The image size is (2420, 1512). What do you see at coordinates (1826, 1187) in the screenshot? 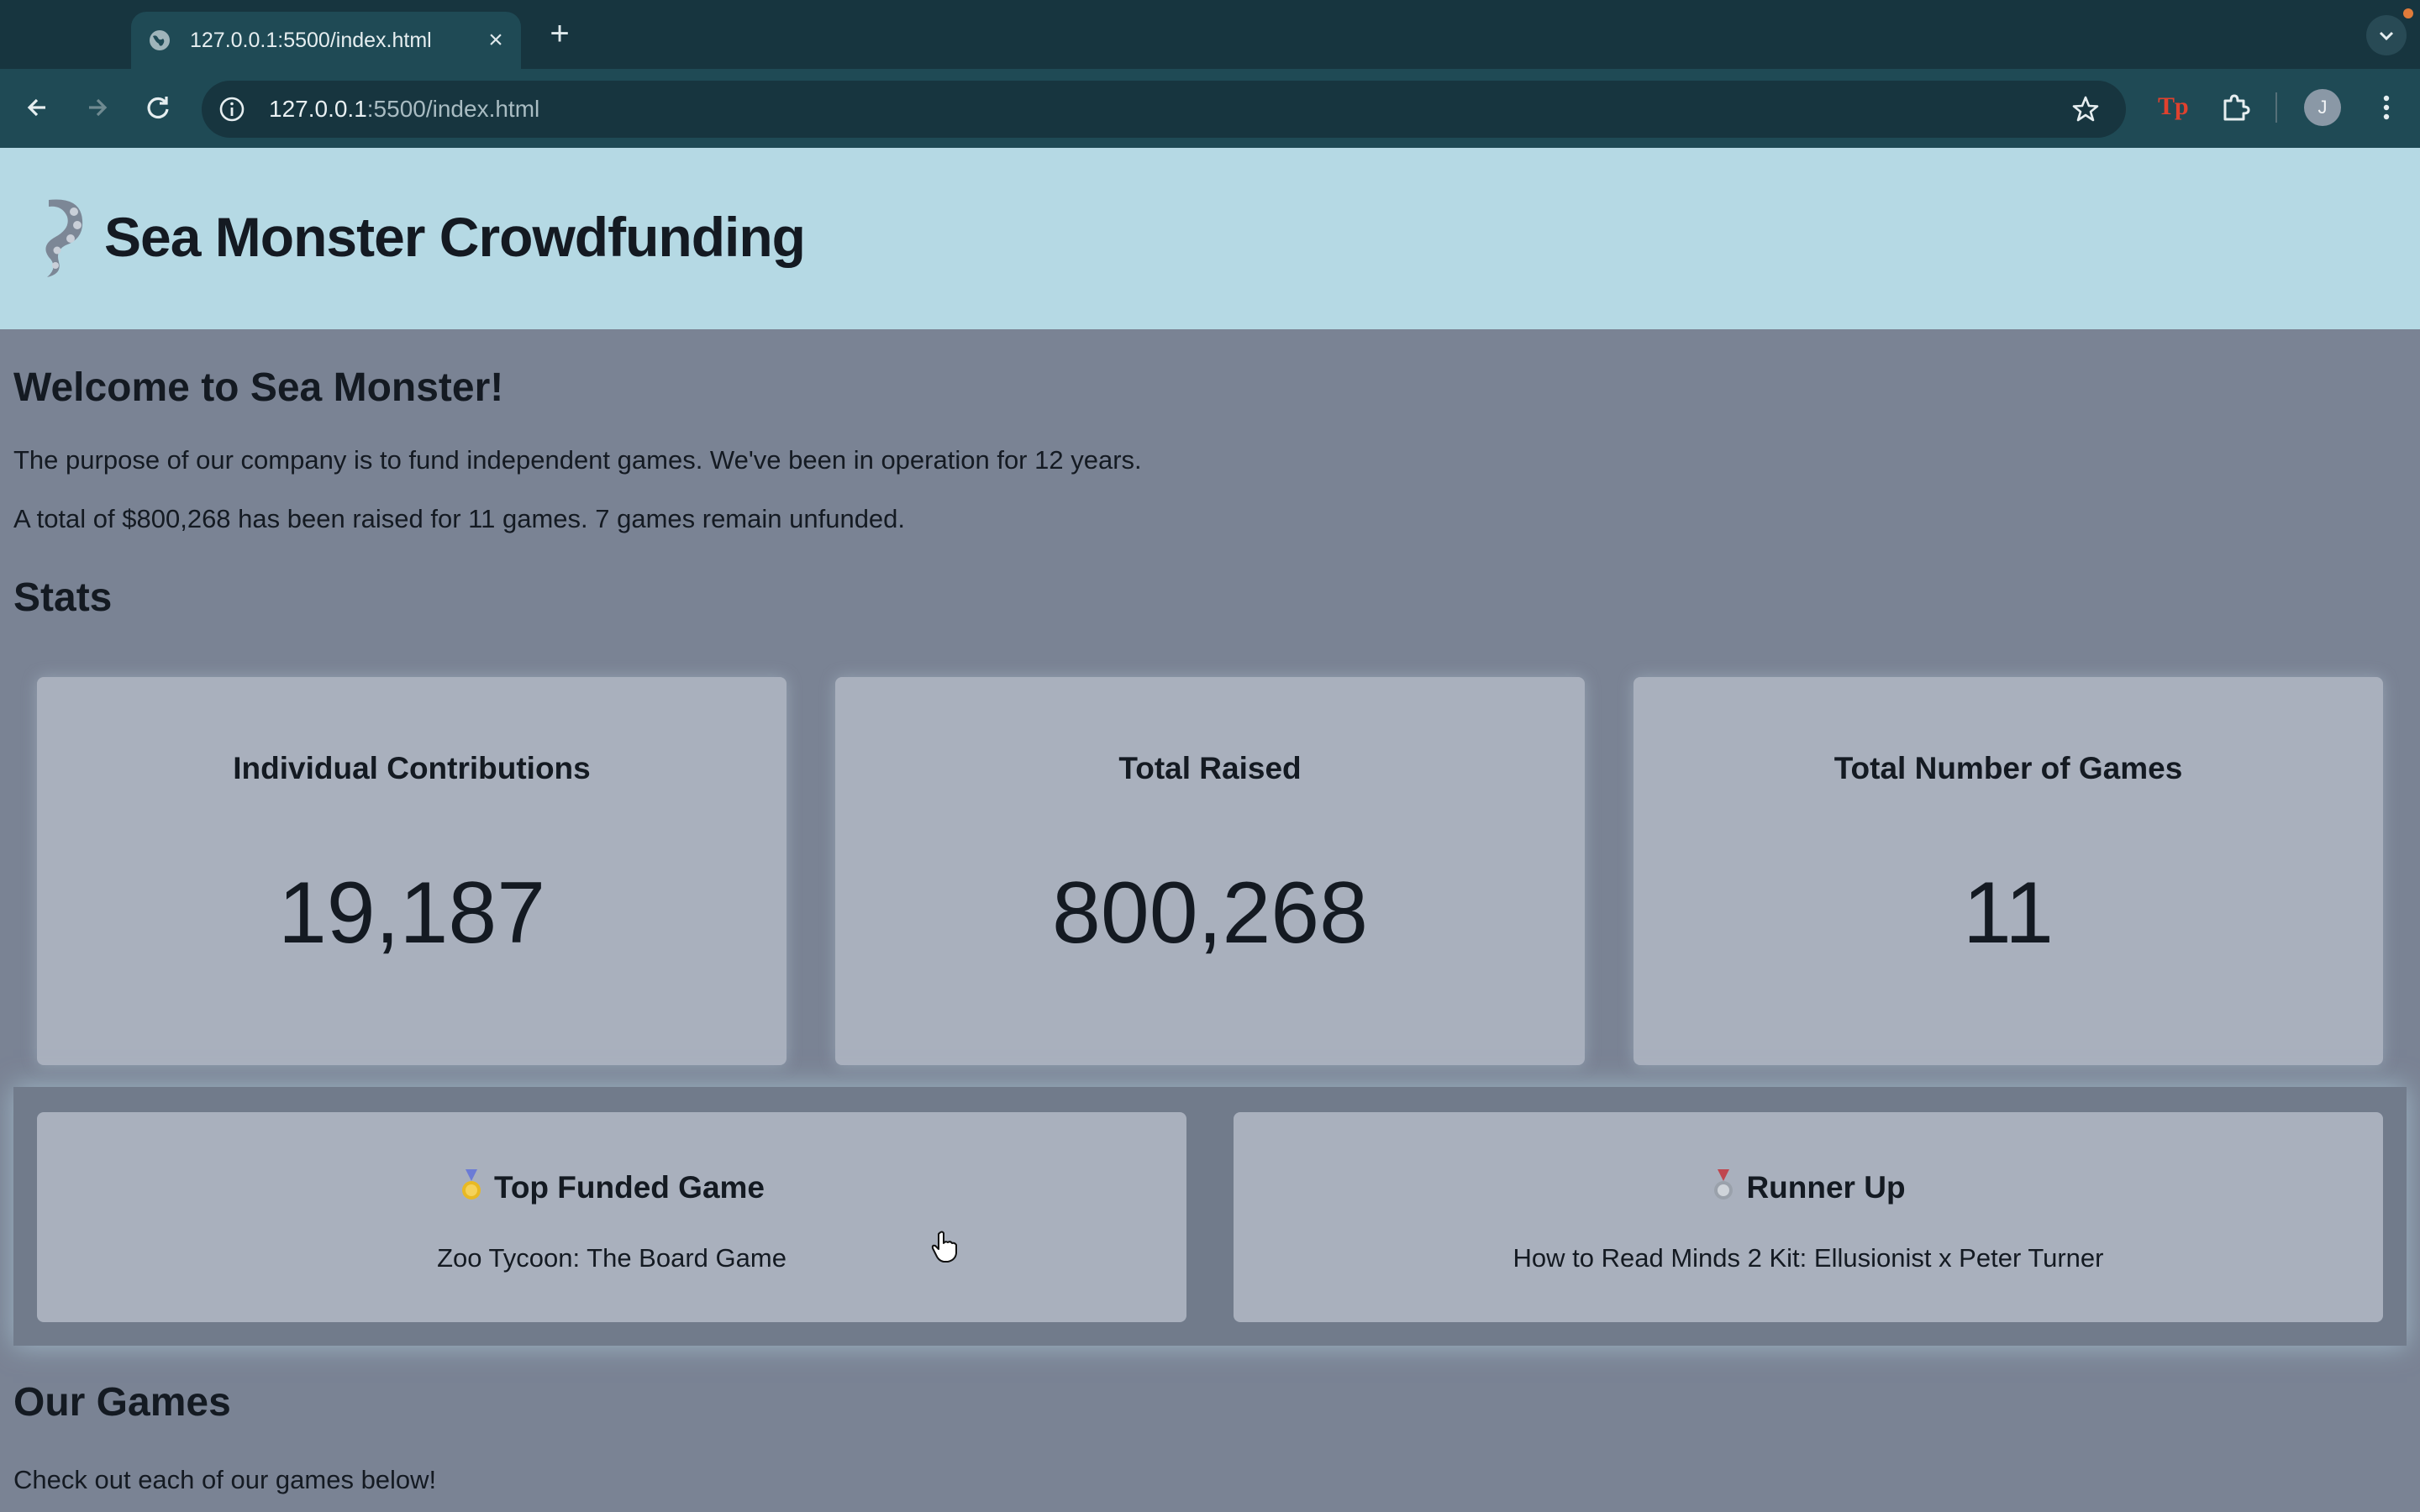
I see `runner-up-label: Runner Up` at bounding box center [1826, 1187].